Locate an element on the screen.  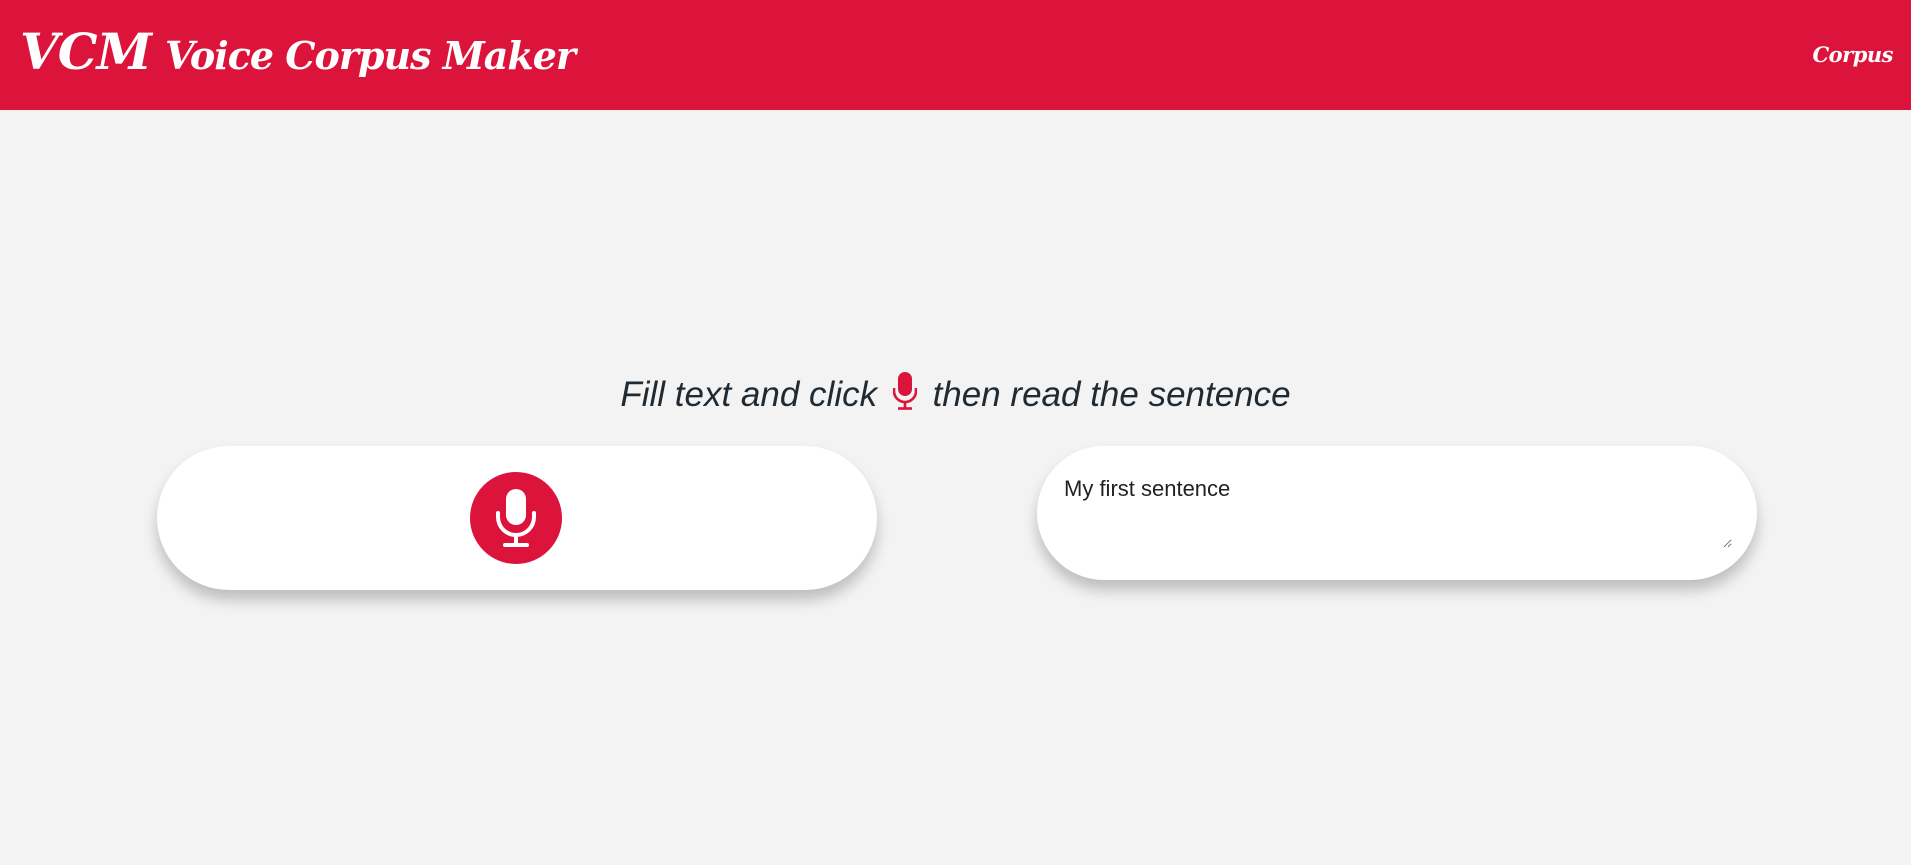
sentence-card: My first sentence is located at coordinates (1397, 513).